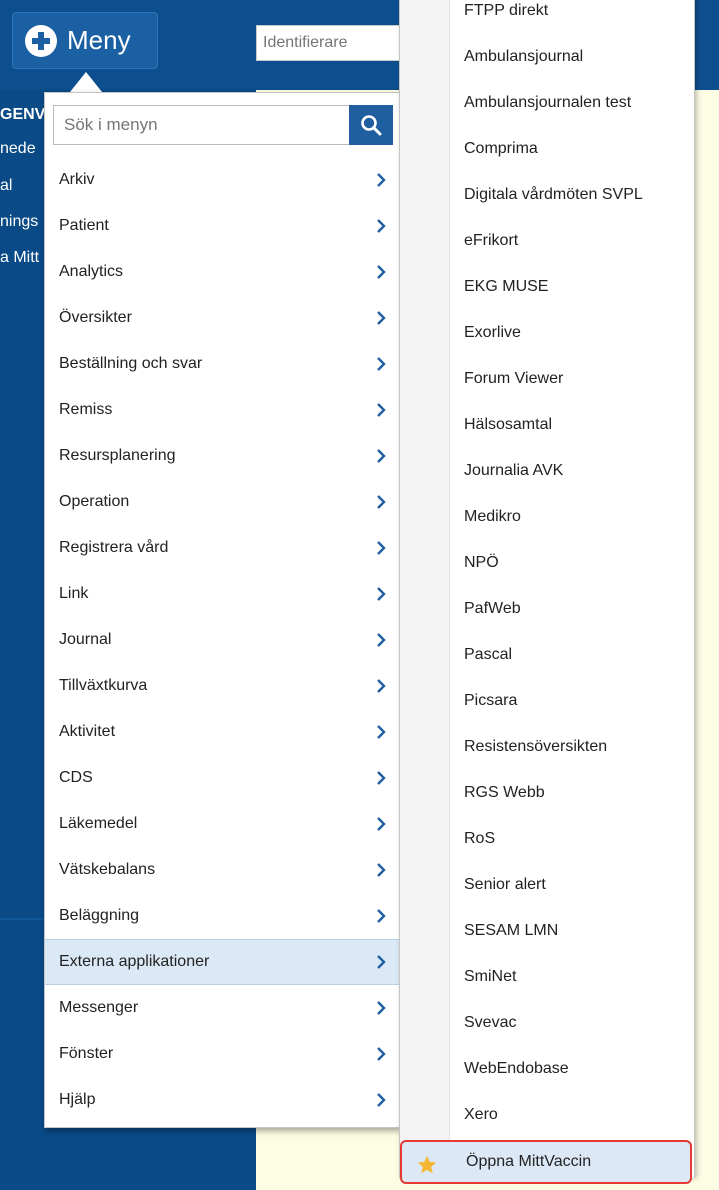 This screenshot has height=1190, width=719. Describe the element at coordinates (547, 517) in the screenshot. I see `submenu-item-medikro: Medikro` at that location.